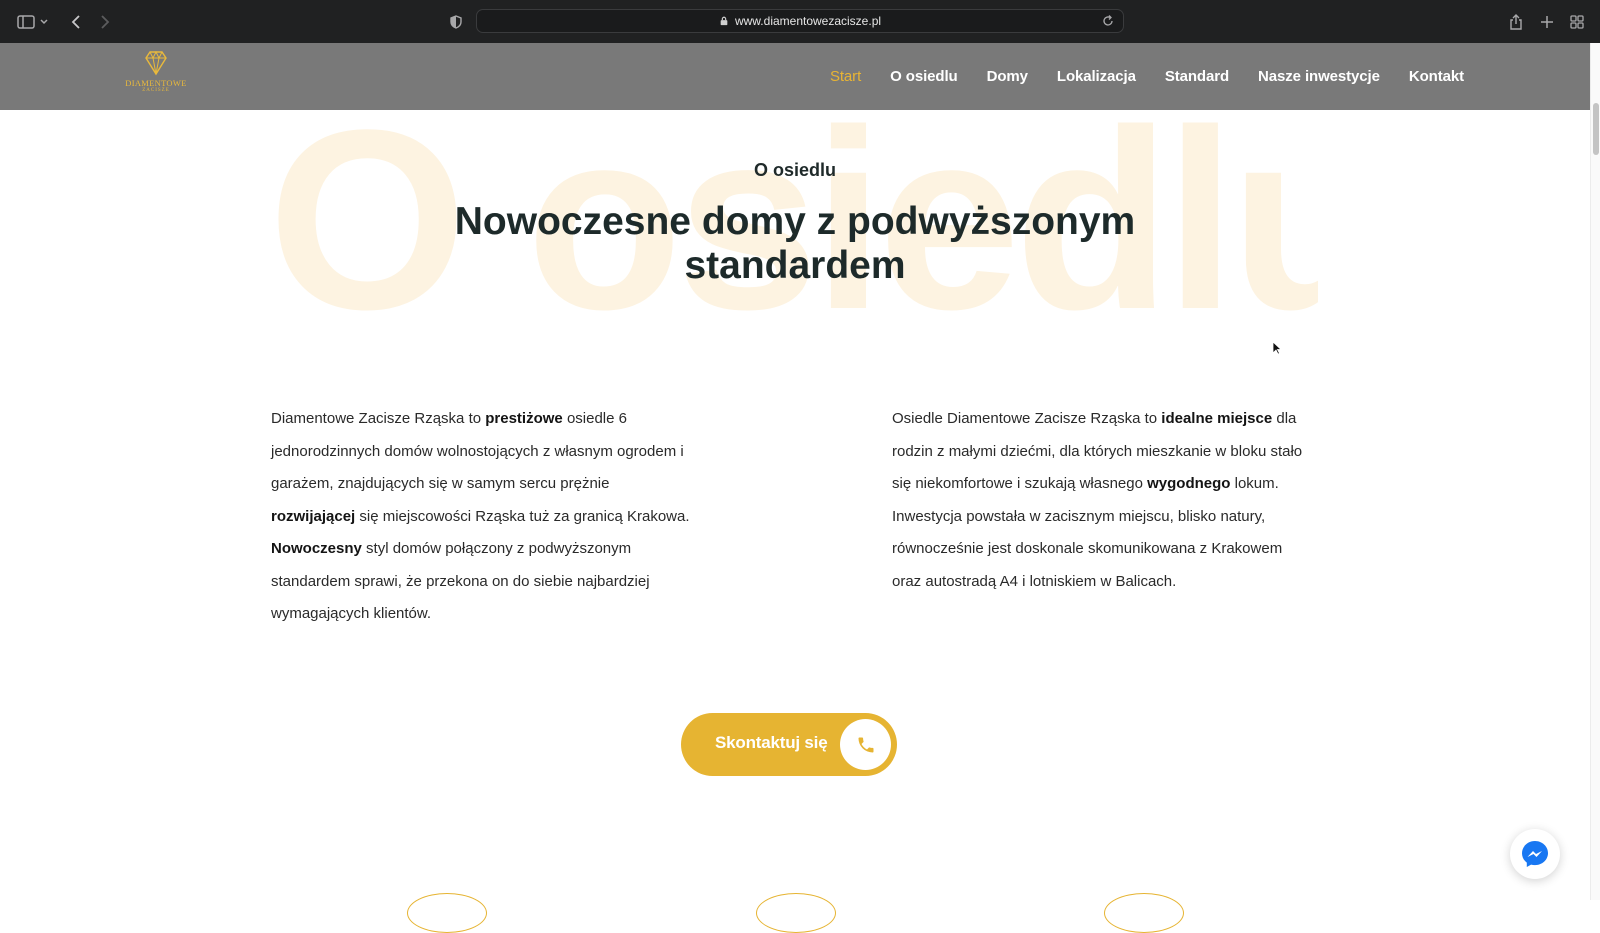 This screenshot has height=933, width=1600. I want to click on url-text: www.diamentowezacisze.pl, so click(808, 21).